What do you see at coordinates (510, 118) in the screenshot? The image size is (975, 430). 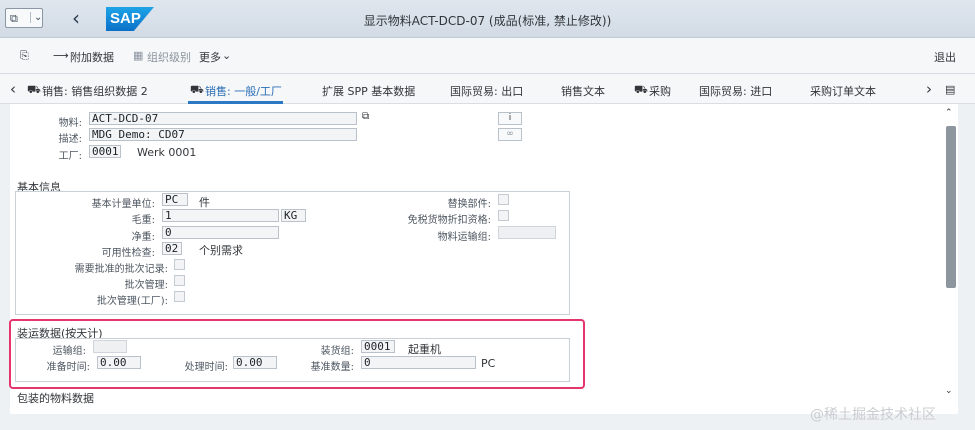 I see `info-icon: i` at bounding box center [510, 118].